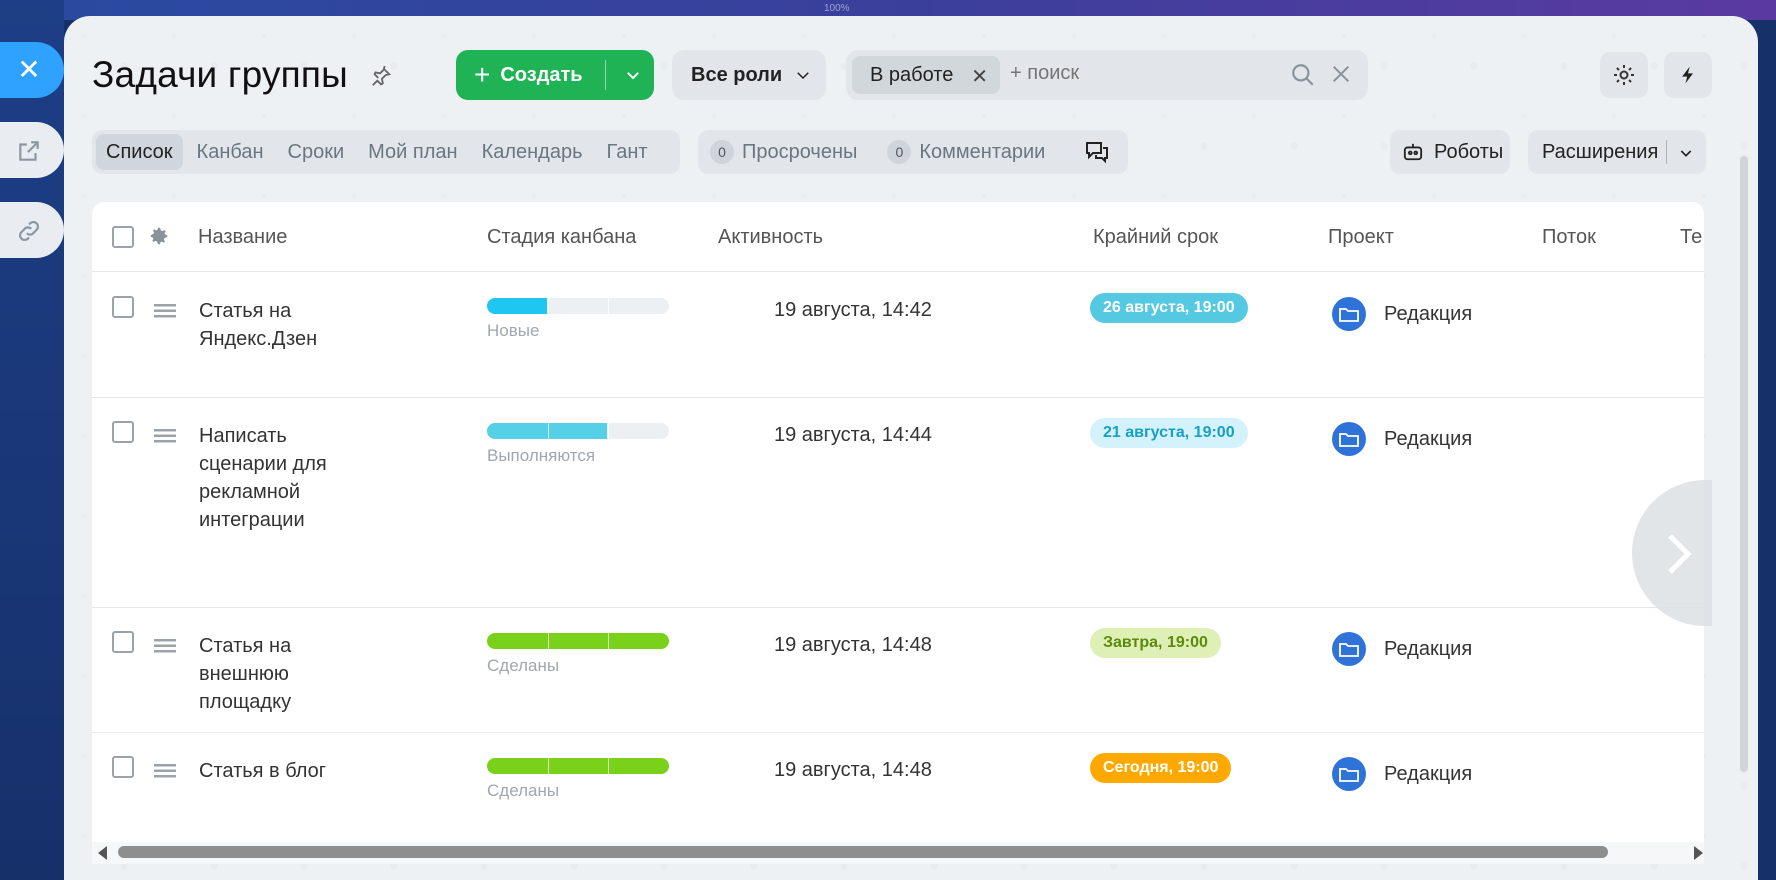 This screenshot has height=880, width=1776. What do you see at coordinates (1680, 554) in the screenshot?
I see `chevron-right-icon` at bounding box center [1680, 554].